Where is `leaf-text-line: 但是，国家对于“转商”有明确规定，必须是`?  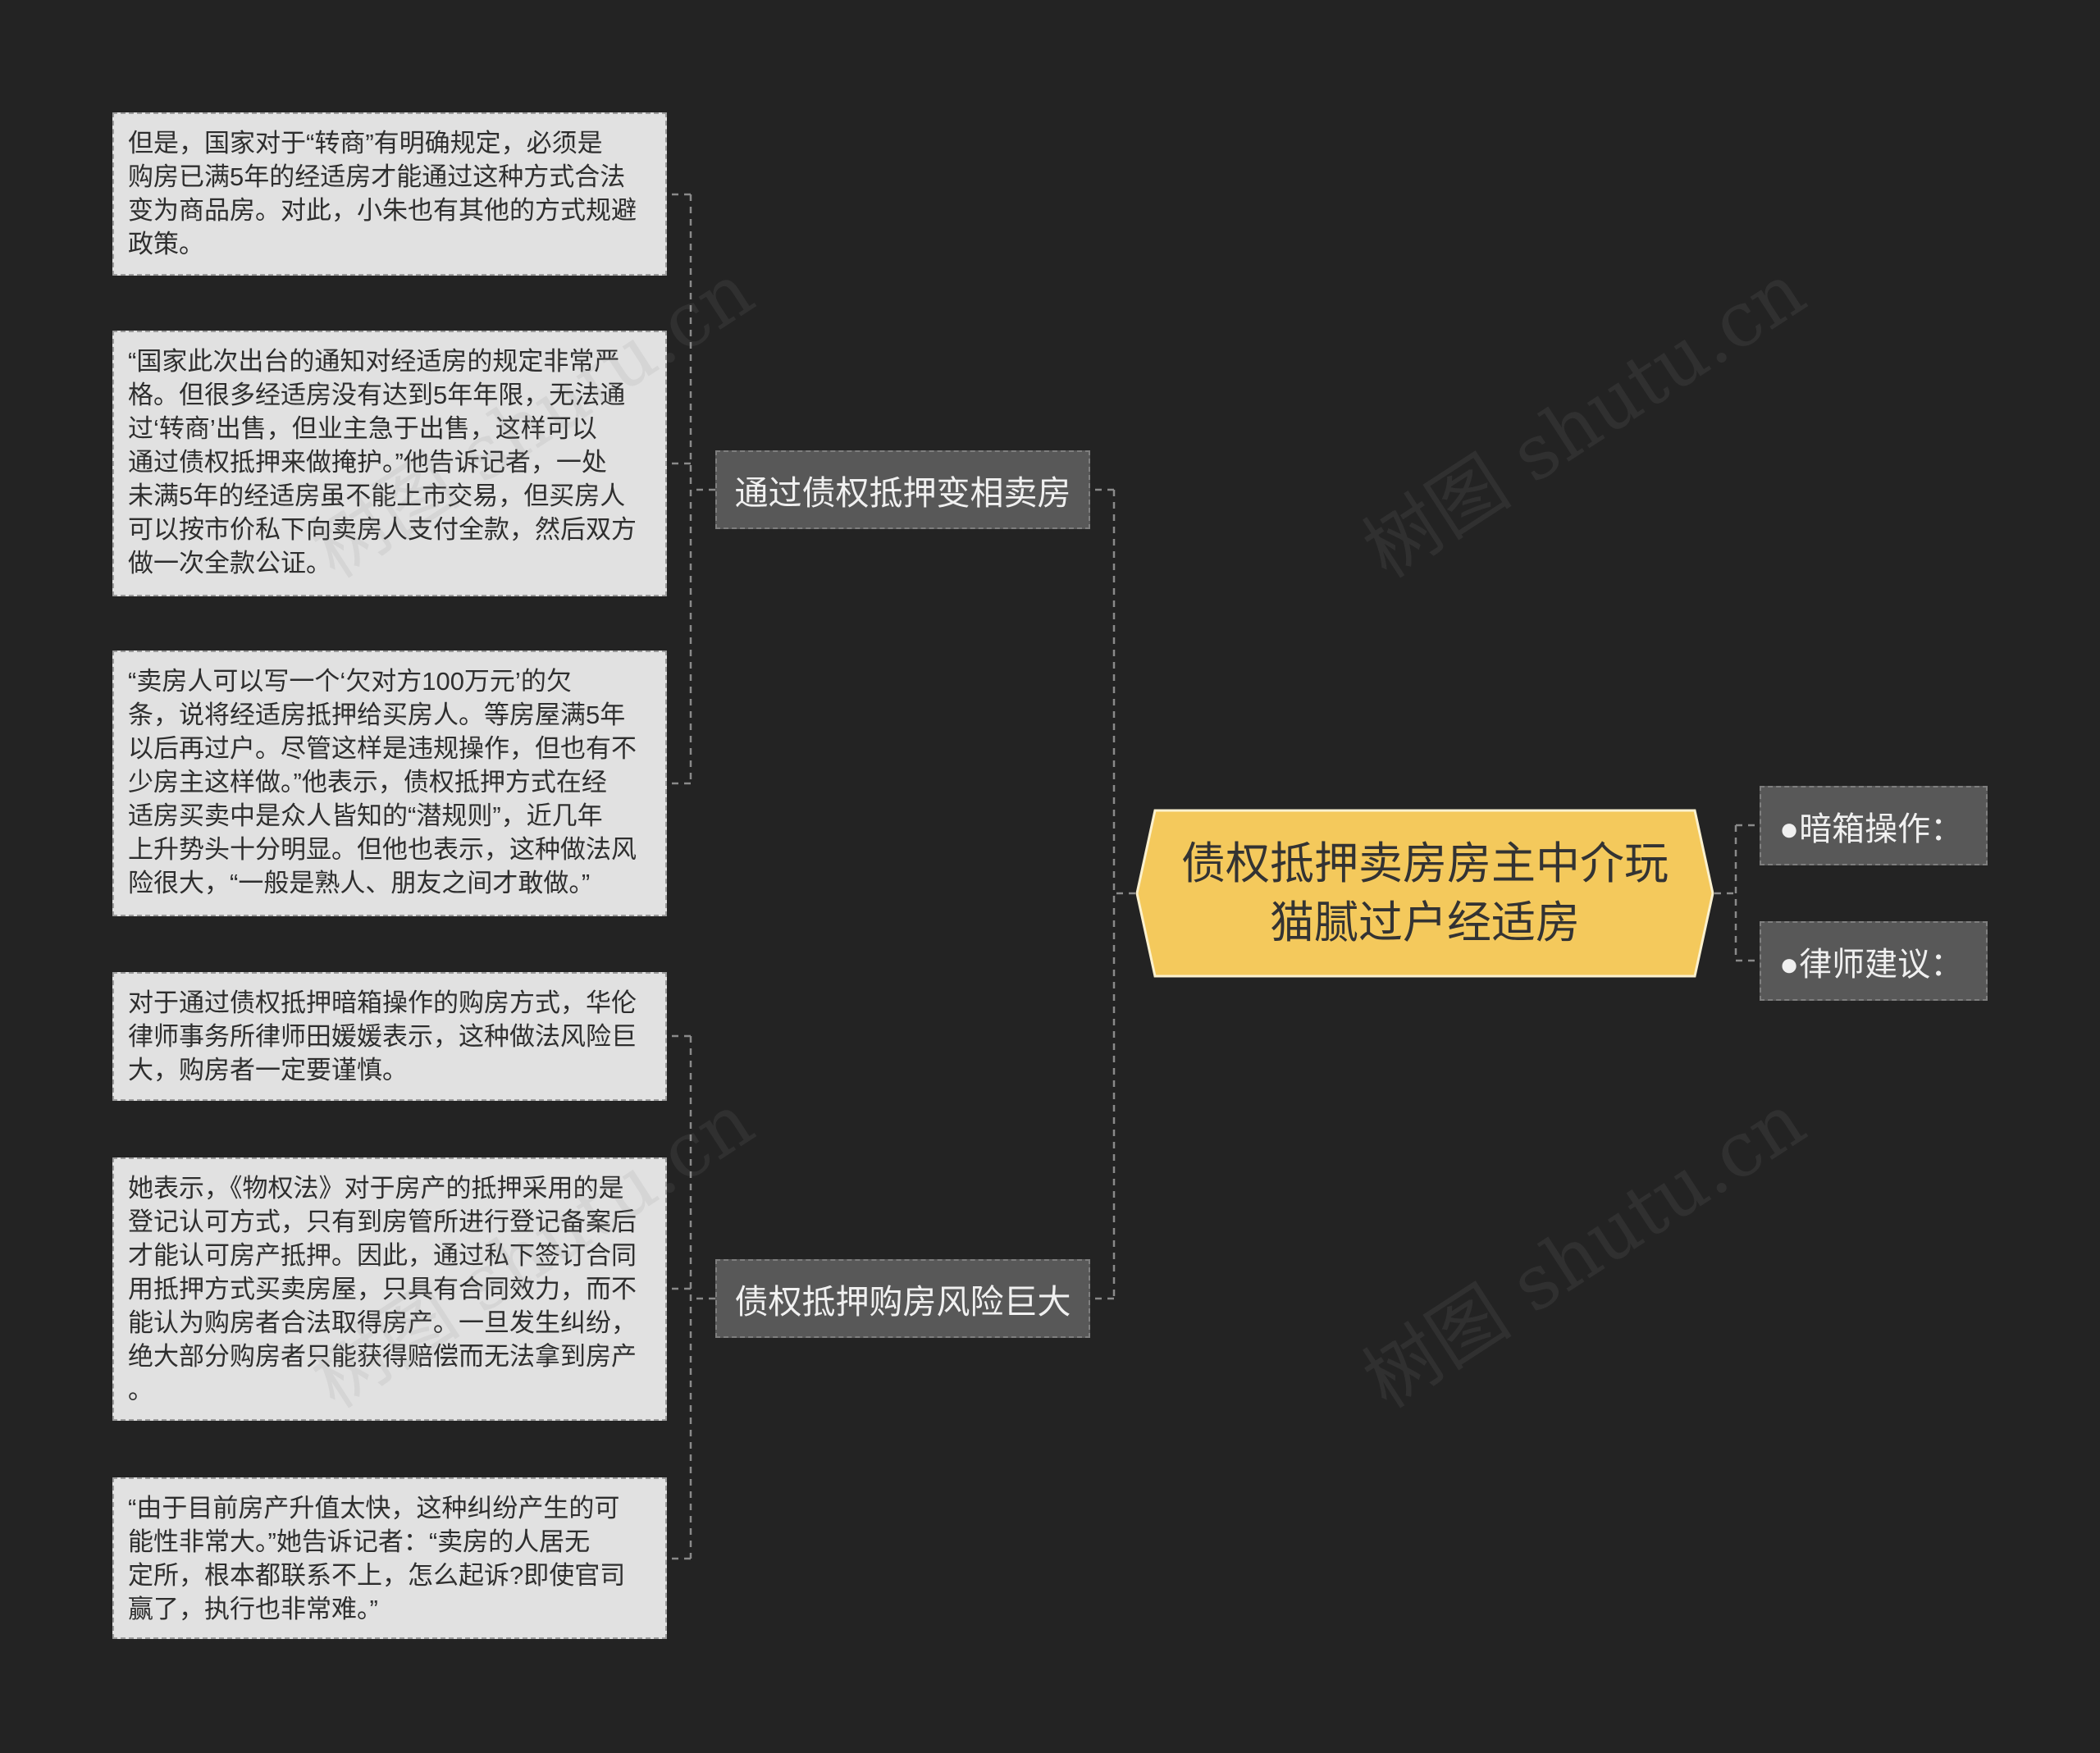 leaf-text-line: 但是，国家对于“转商”有明确规定，必须是 is located at coordinates (366, 143).